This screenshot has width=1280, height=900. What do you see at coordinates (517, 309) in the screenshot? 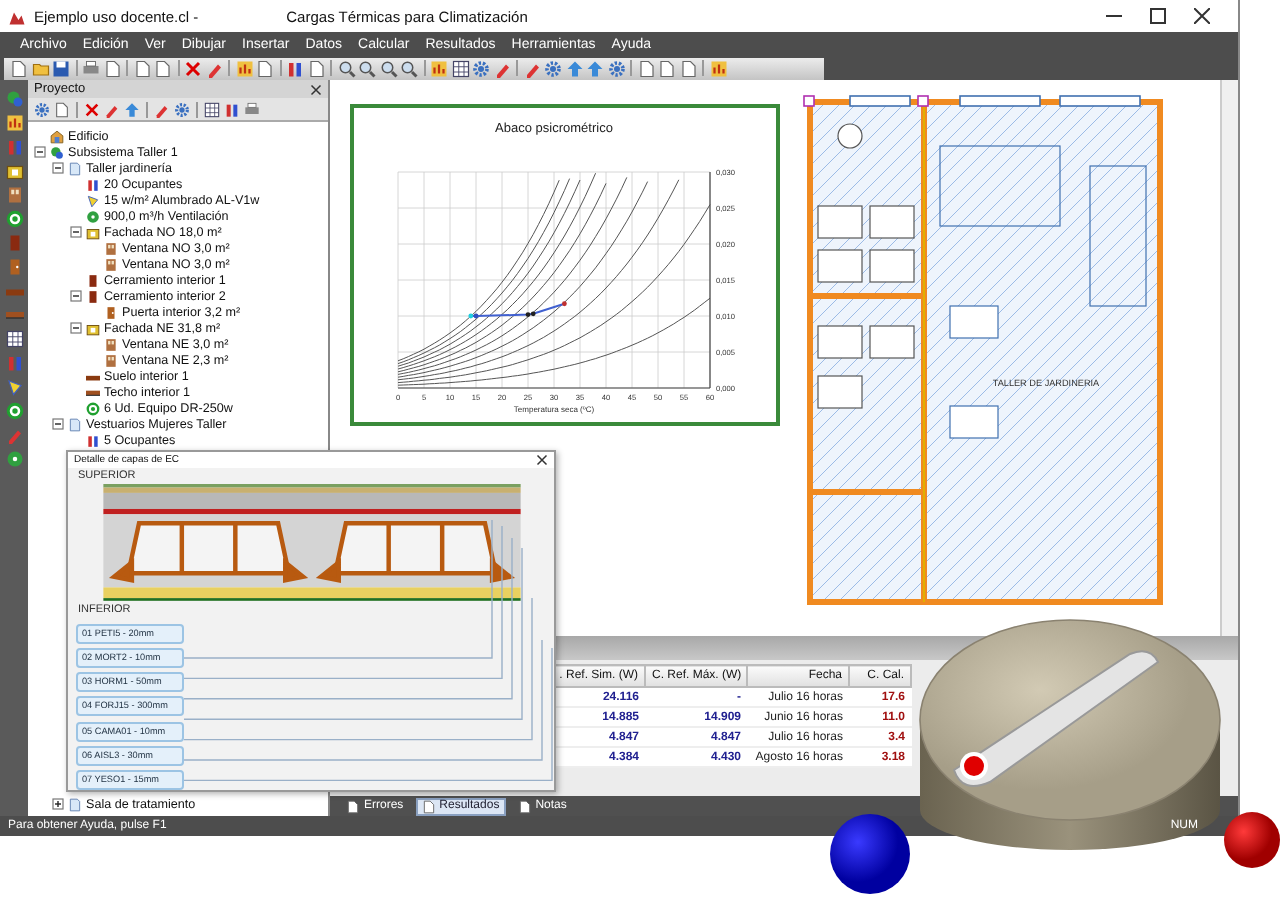
I see `series-line` at bounding box center [517, 309].